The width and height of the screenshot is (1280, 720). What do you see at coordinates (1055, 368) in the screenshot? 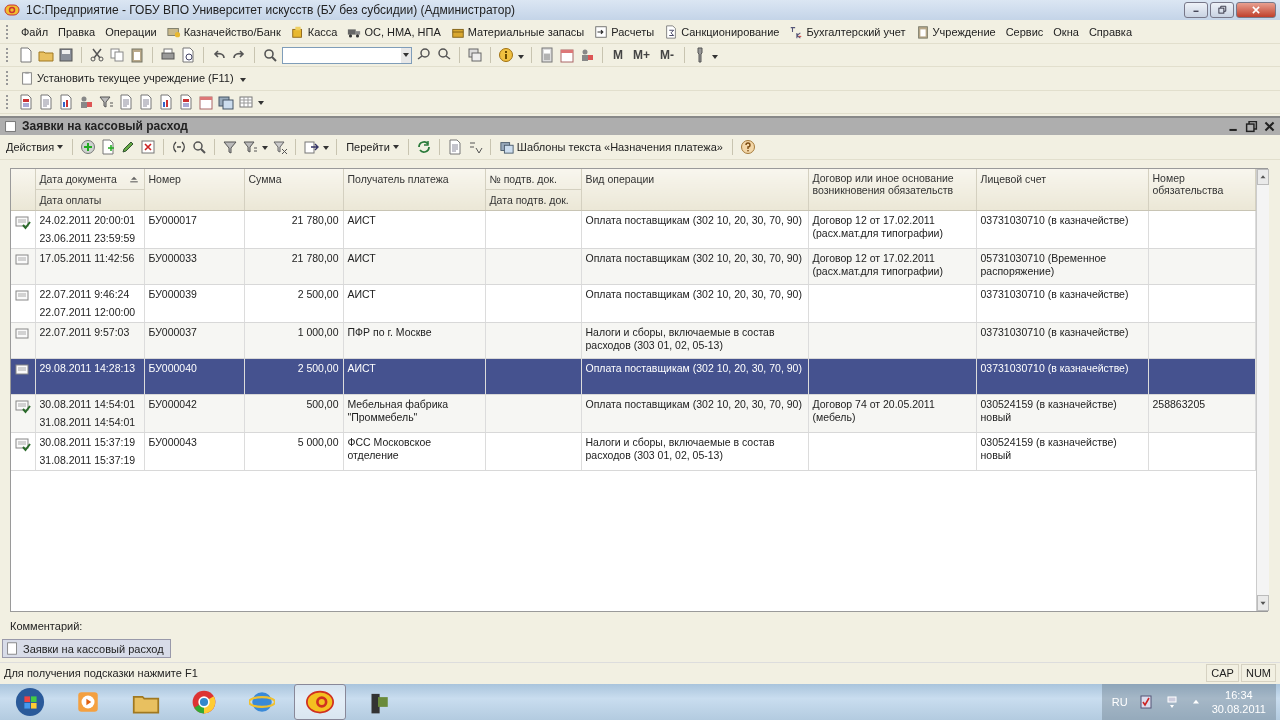
I see `table-cell-text: 03731030710 (в казначействе)` at bounding box center [1055, 368].